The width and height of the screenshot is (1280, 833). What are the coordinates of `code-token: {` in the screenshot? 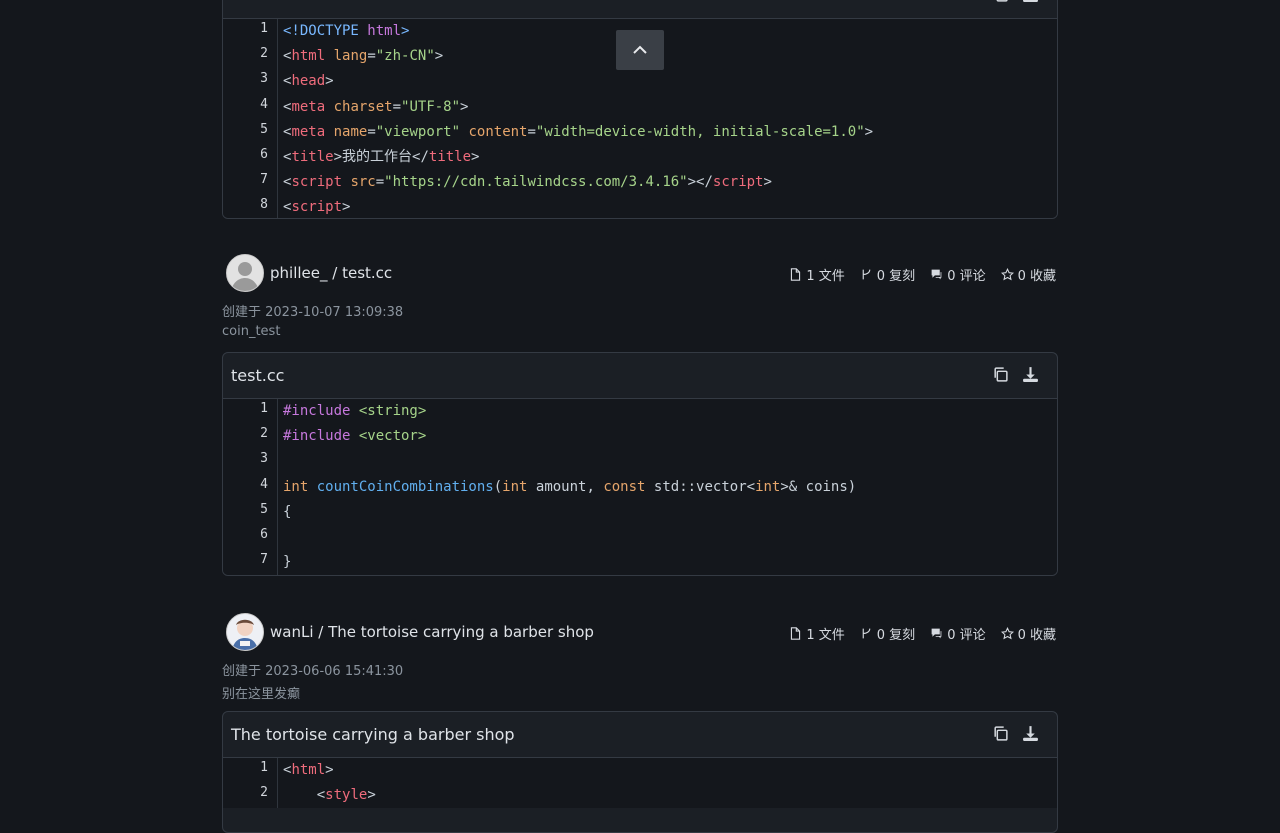 It's located at (287, 512).